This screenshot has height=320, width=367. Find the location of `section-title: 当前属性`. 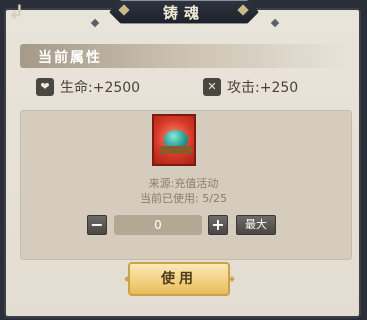

section-title: 当前属性 is located at coordinates (70, 58).